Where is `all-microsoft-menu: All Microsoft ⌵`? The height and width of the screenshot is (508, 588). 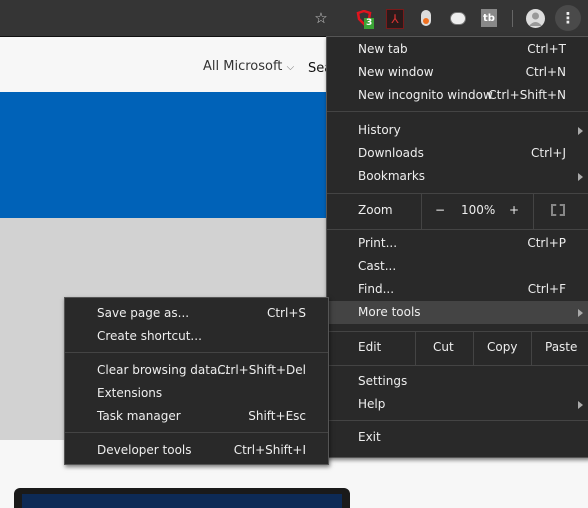 all-microsoft-menu: All Microsoft ⌵ is located at coordinates (248, 66).